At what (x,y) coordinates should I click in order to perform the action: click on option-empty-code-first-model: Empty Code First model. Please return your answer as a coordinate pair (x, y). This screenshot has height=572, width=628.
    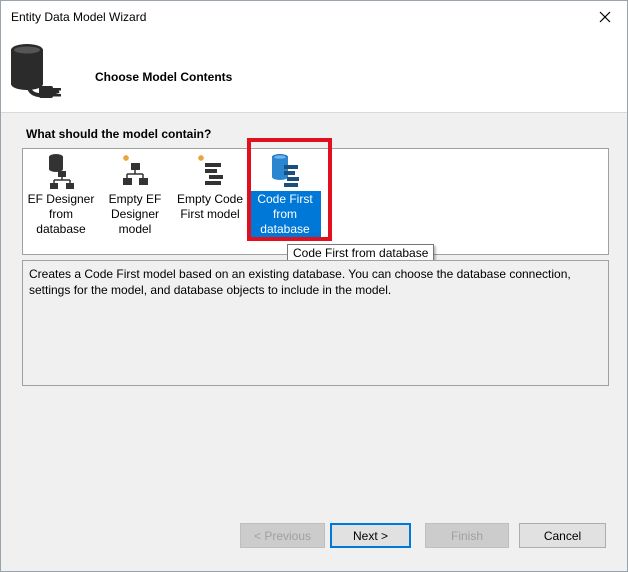
    Looking at the image, I should click on (210, 195).